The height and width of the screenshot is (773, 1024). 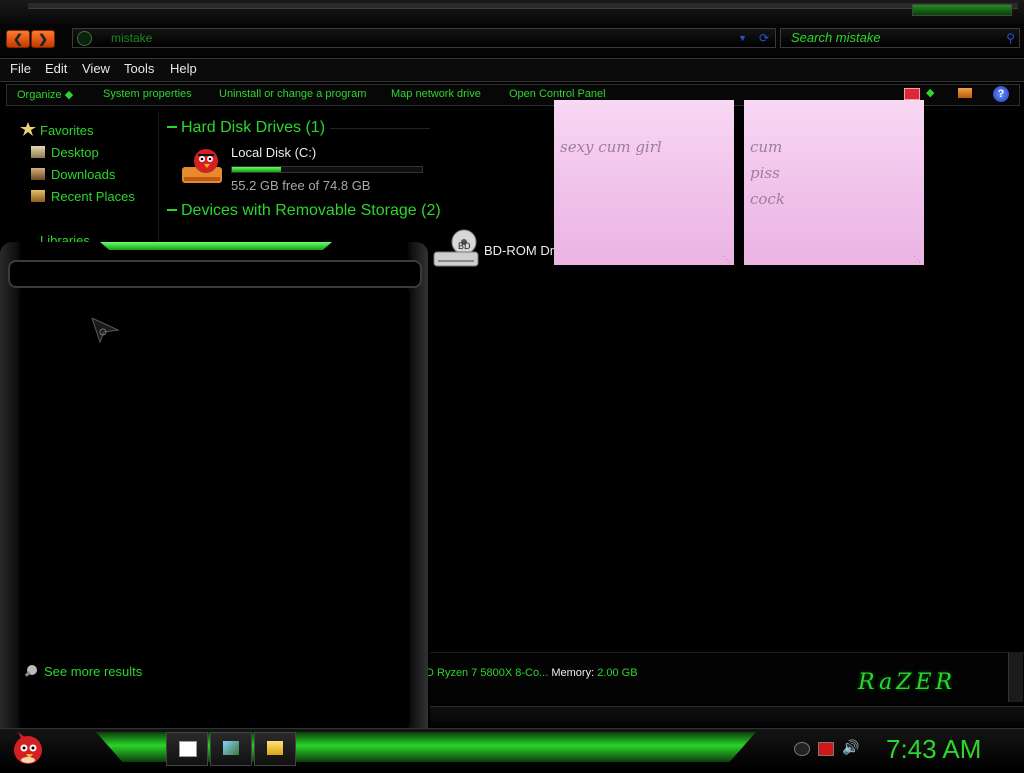 I want to click on cards-icon, so click(x=188, y=749).